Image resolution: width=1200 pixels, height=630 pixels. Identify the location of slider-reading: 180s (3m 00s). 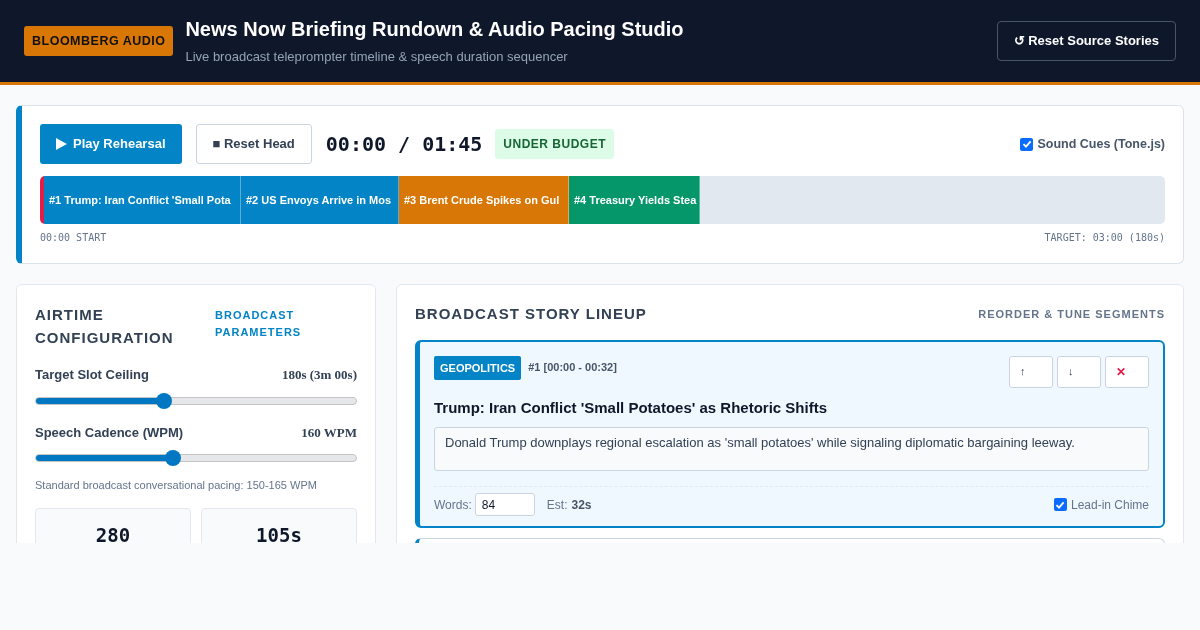
(319, 375).